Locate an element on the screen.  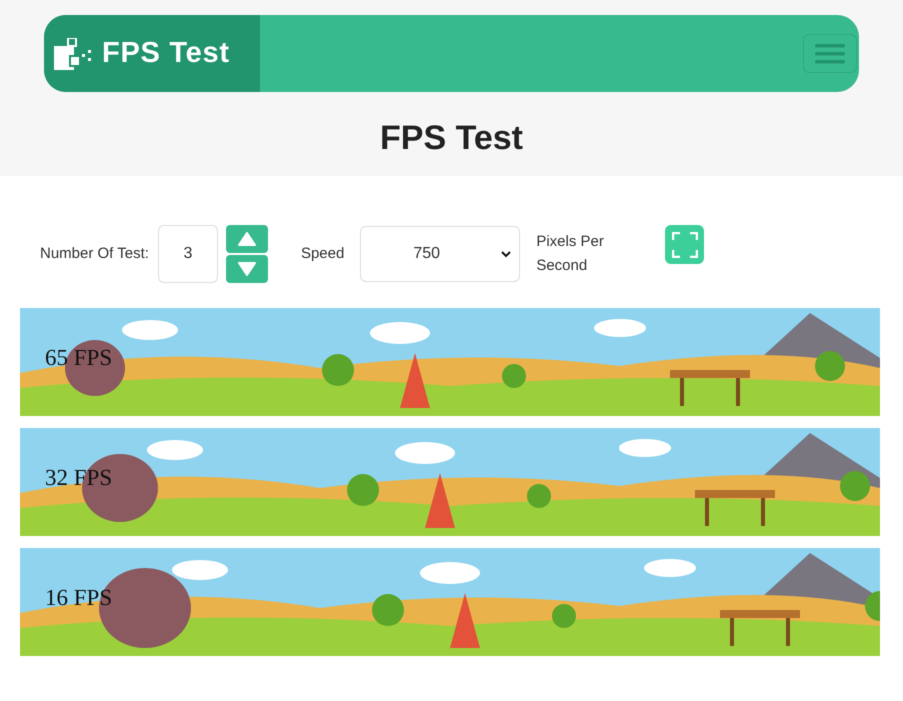
down-triangle-icon is located at coordinates (247, 269).